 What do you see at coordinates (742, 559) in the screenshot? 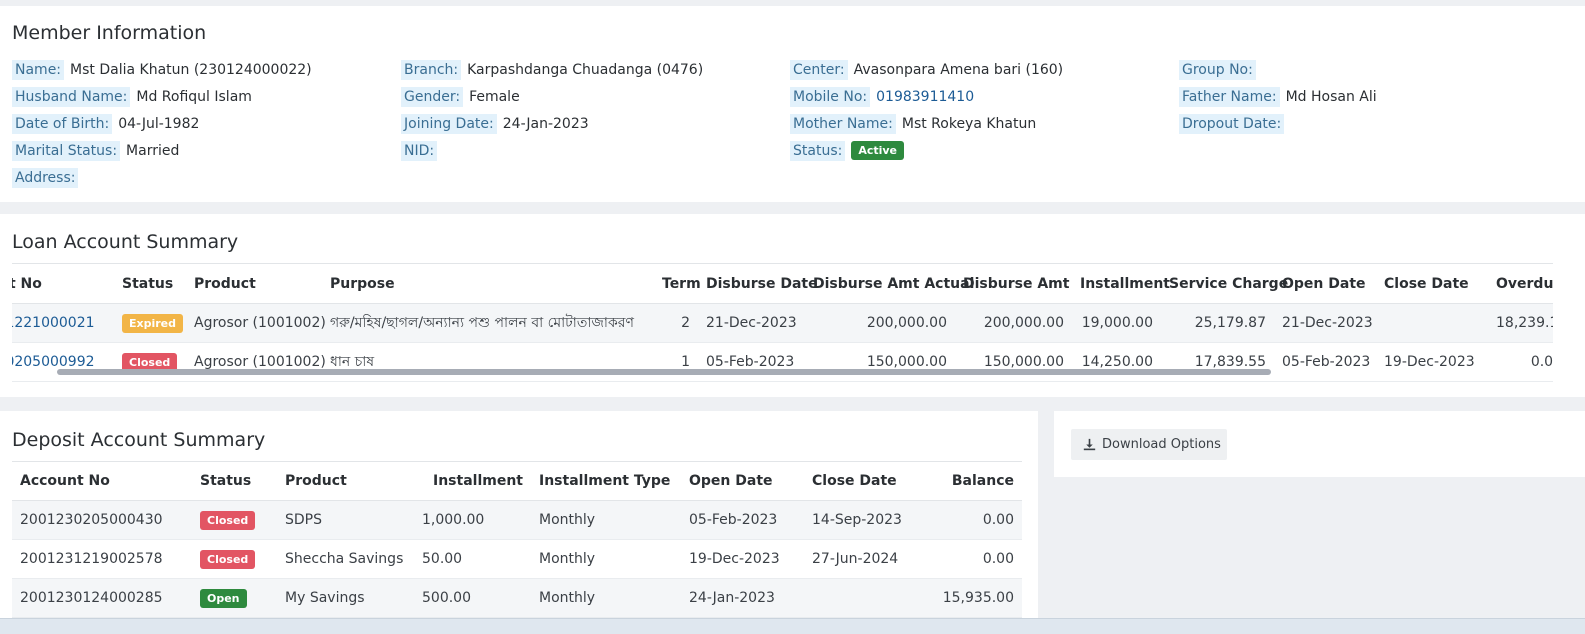
I see `deposit-open-date: 19-Dec-2023` at bounding box center [742, 559].